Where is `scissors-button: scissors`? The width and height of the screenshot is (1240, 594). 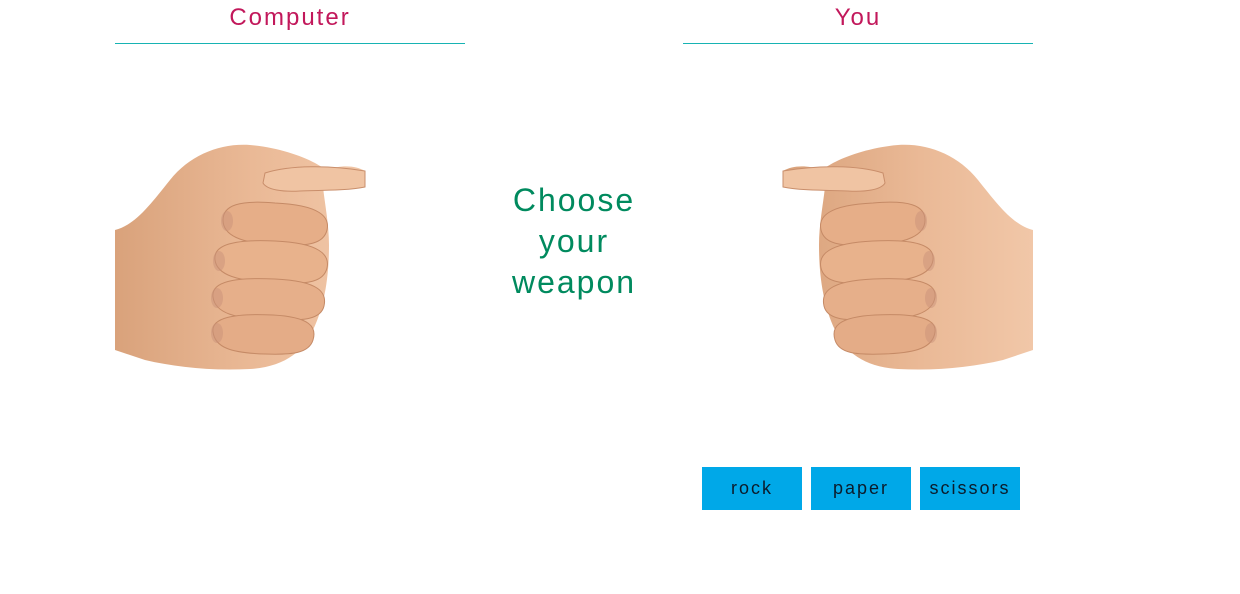
scissors-button: scissors is located at coordinates (970, 488).